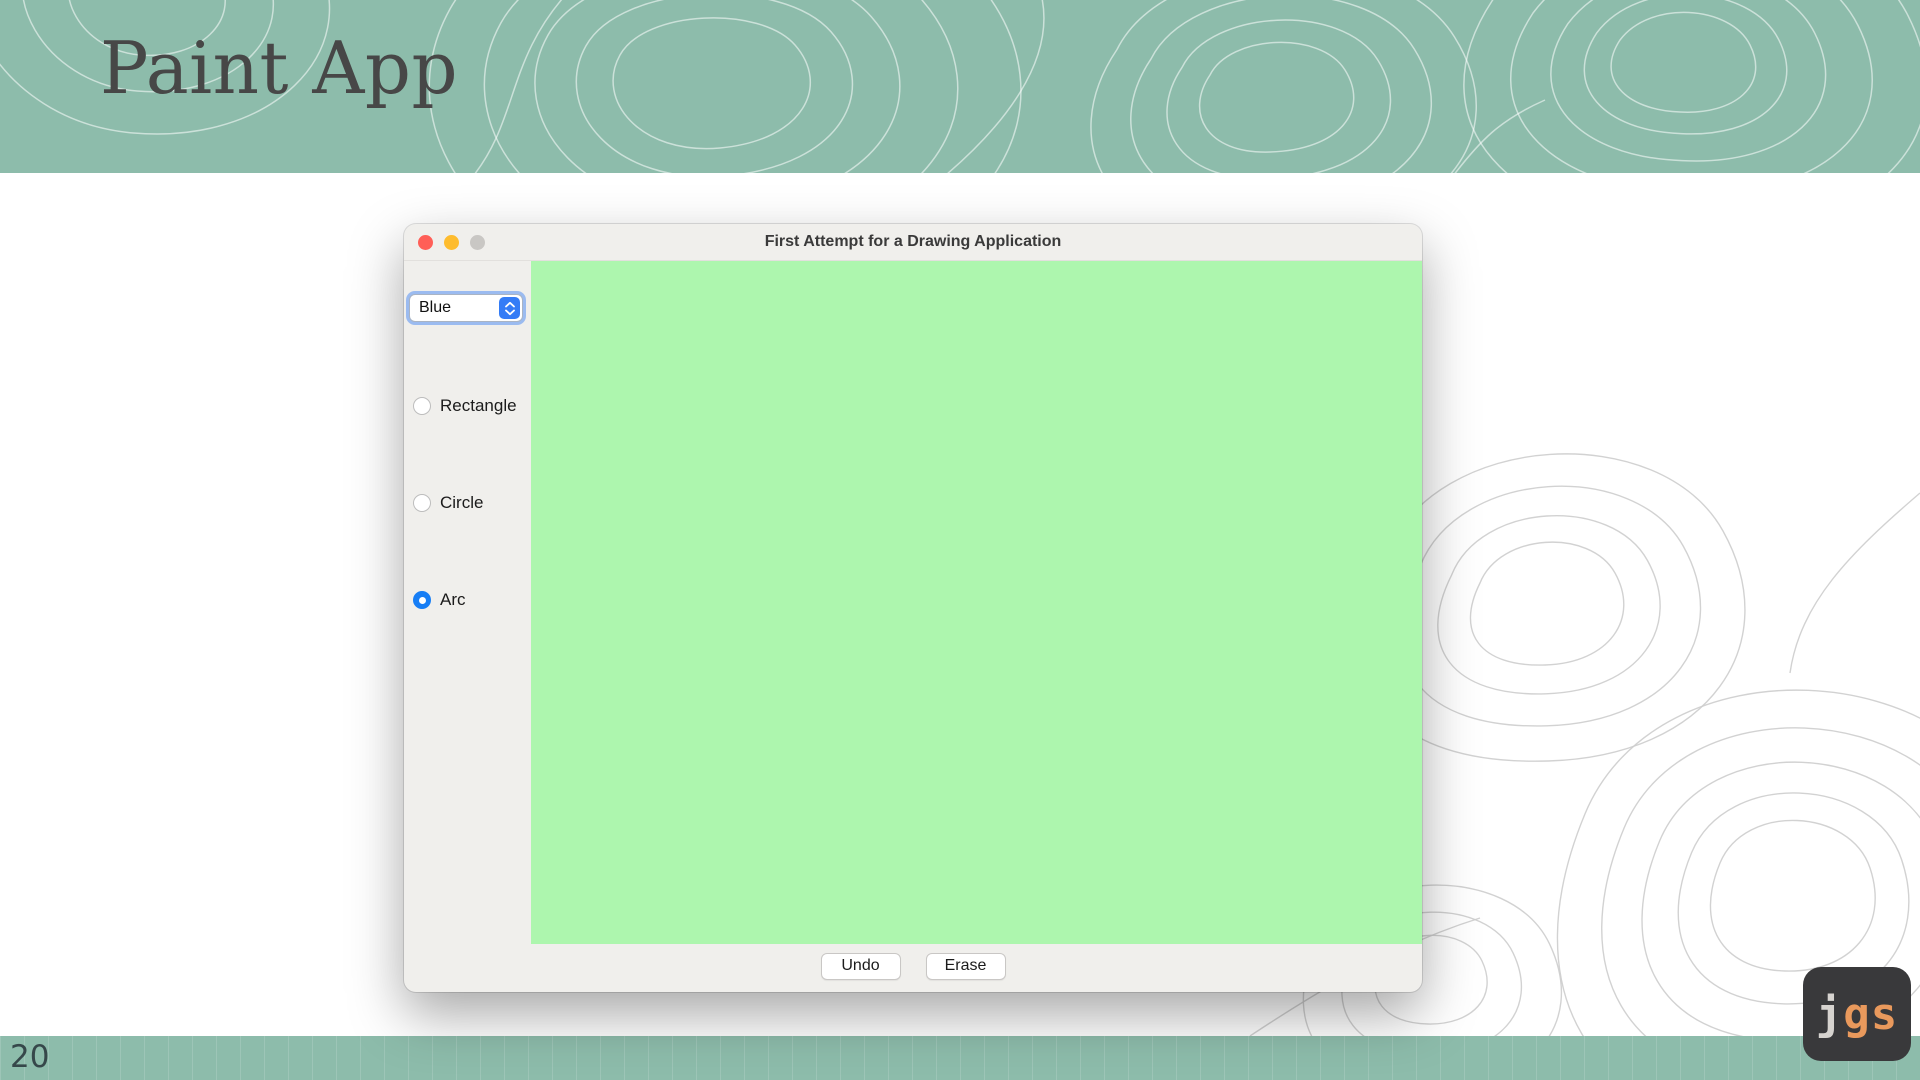 The width and height of the screenshot is (1920, 1080). I want to click on traffic-lights, so click(451, 242).